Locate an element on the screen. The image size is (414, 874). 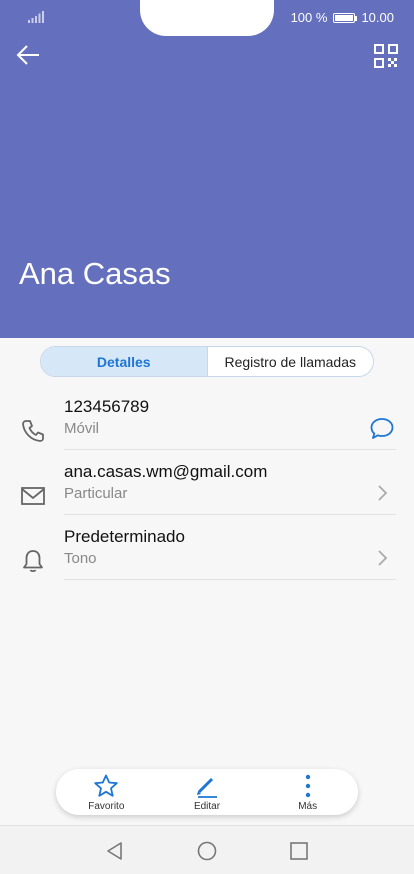
favorite-button: Favorito is located at coordinates (106, 792).